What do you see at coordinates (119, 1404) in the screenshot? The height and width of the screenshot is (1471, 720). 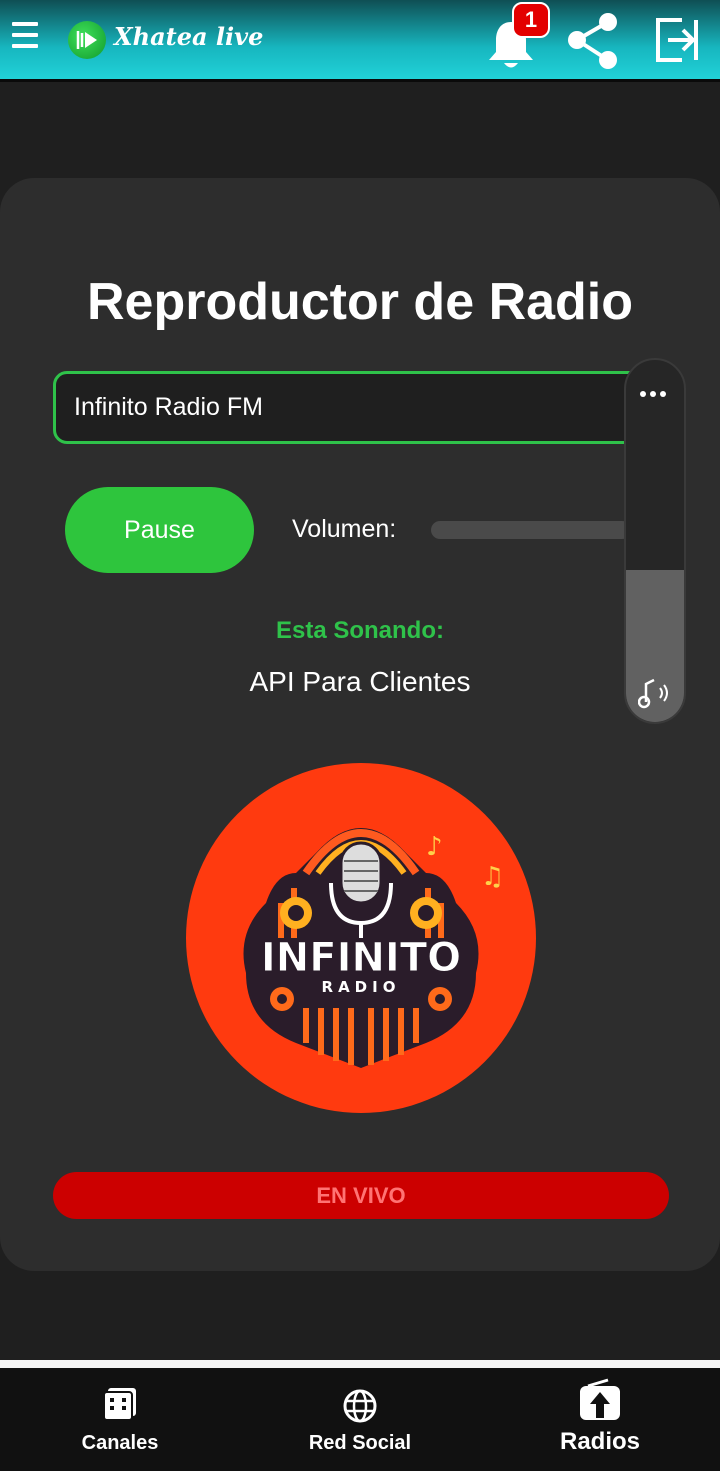 I see `channels-icon` at bounding box center [119, 1404].